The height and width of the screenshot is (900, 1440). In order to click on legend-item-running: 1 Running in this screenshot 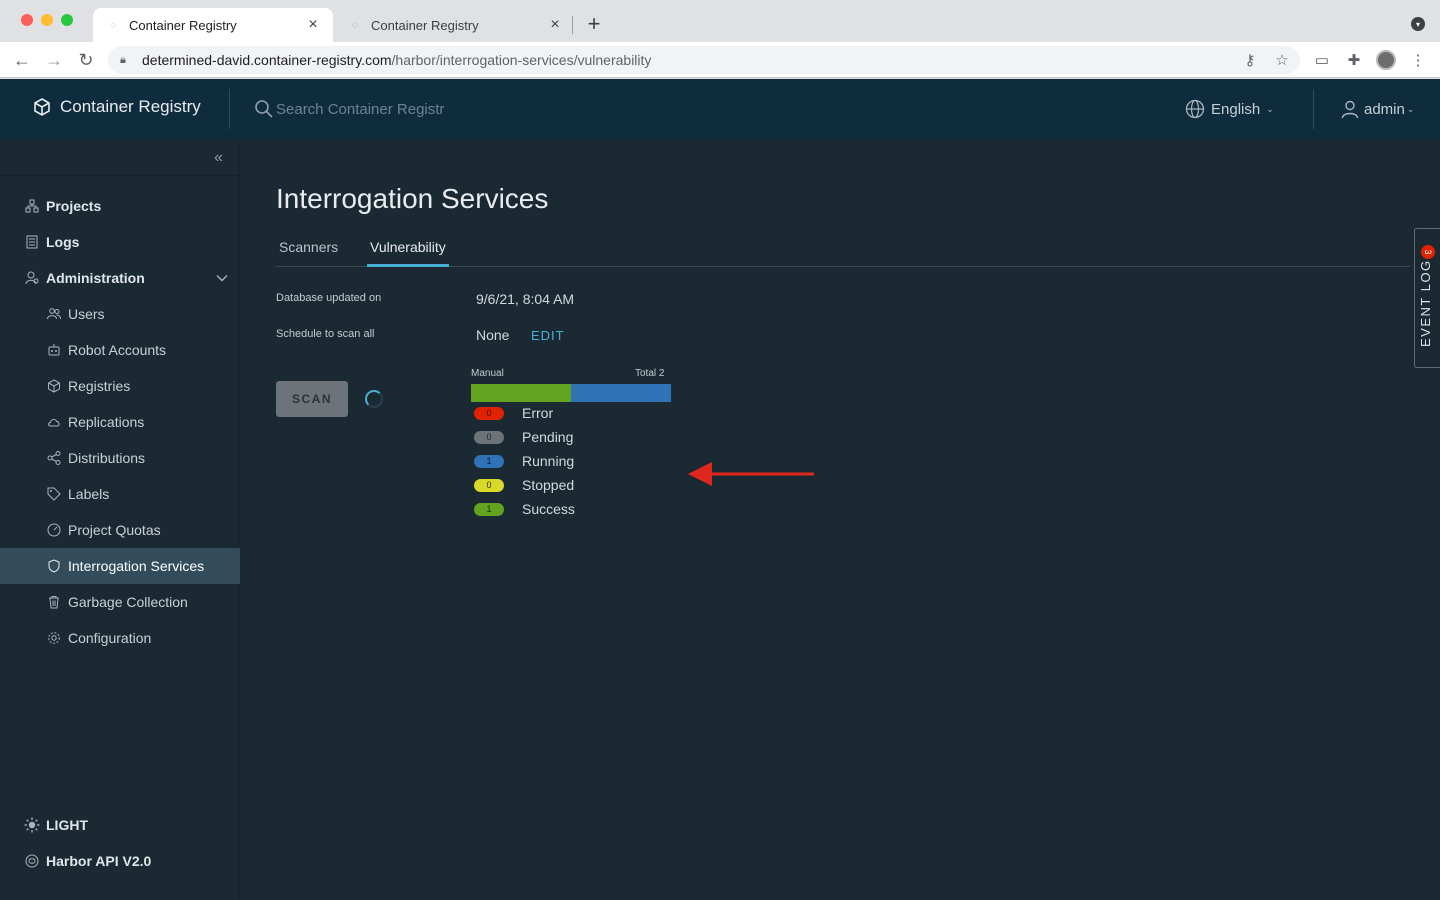, I will do `click(524, 461)`.